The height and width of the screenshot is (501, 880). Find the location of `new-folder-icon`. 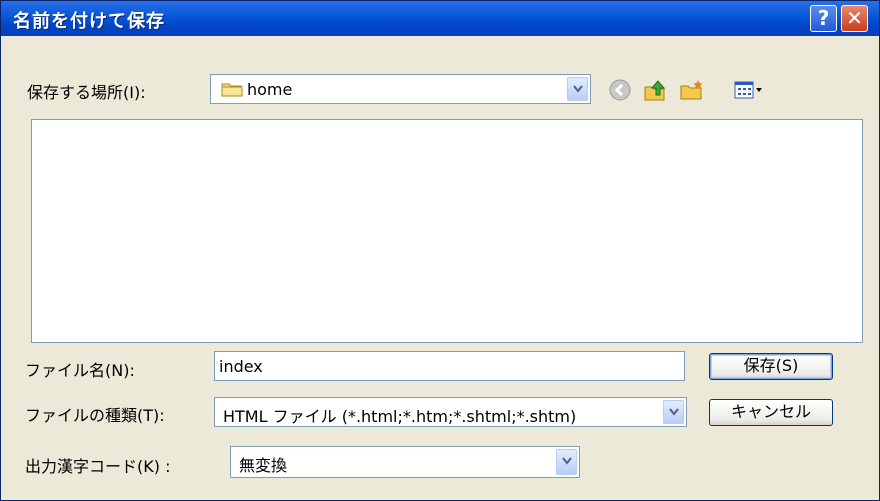

new-folder-icon is located at coordinates (692, 90).